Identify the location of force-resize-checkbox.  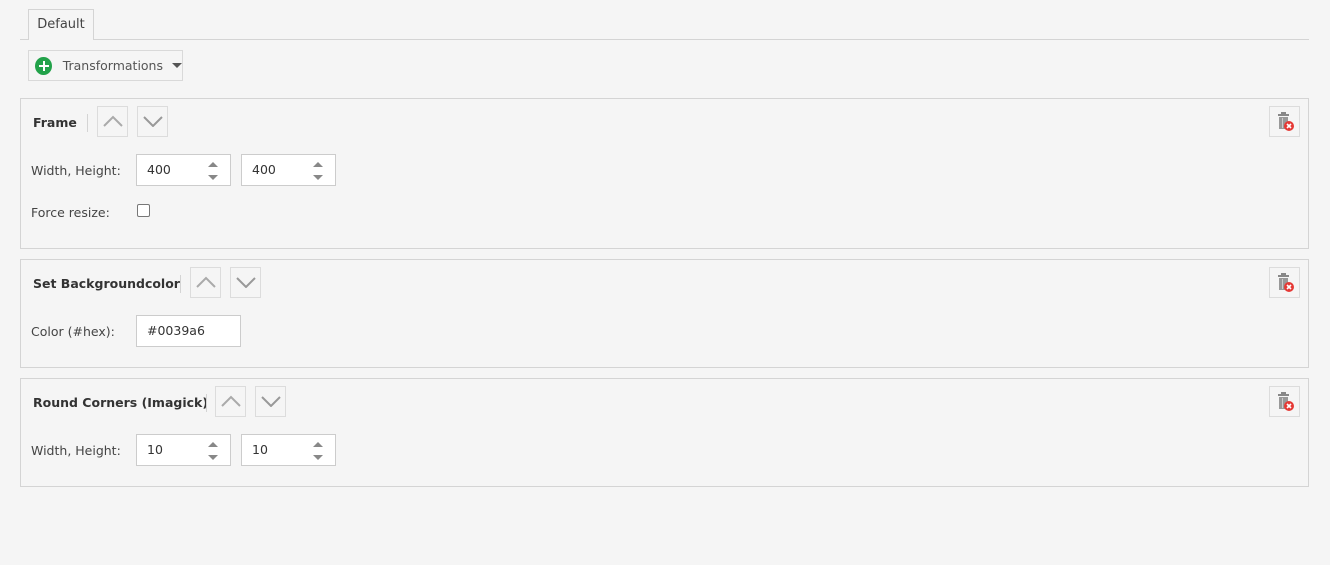
(143, 210).